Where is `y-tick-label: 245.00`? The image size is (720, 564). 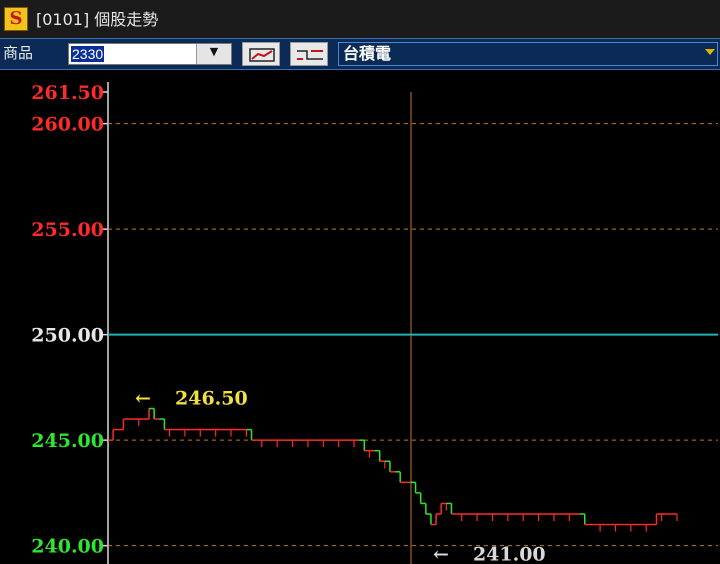
y-tick-label: 245.00 is located at coordinates (67, 441).